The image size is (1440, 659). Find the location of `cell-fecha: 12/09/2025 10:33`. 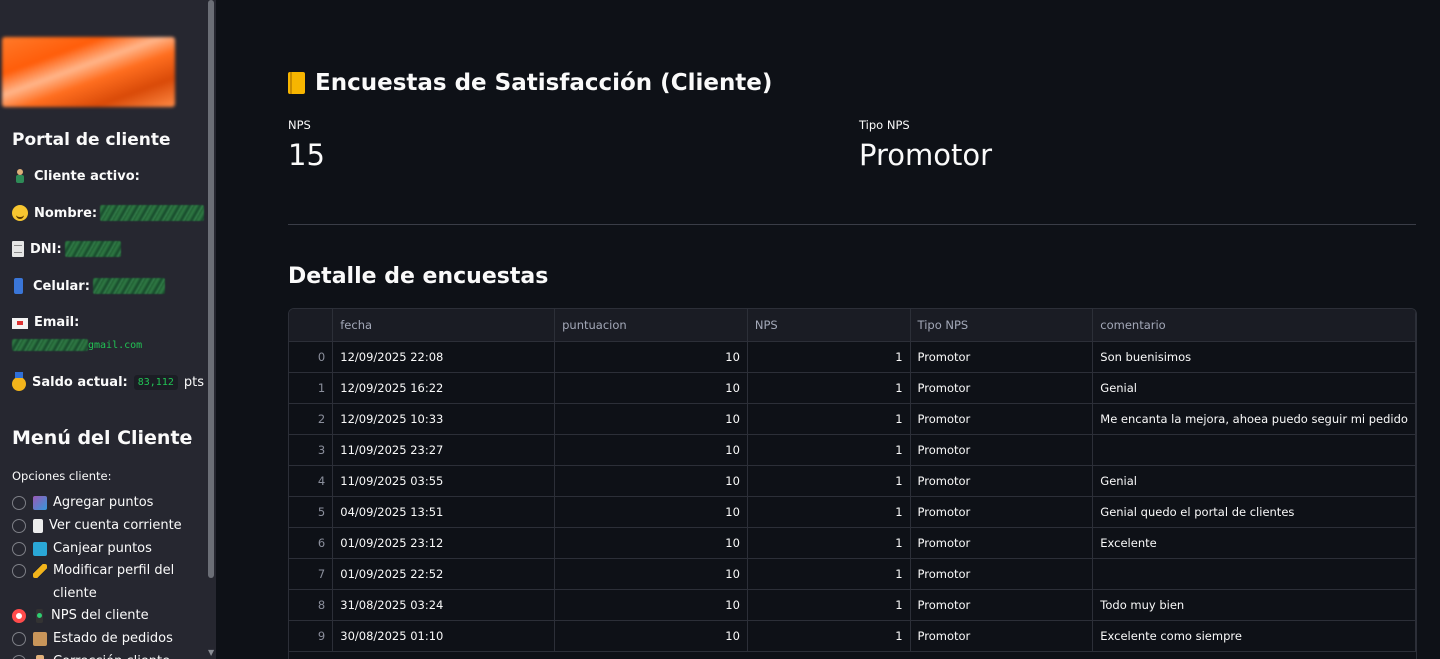

cell-fecha: 12/09/2025 10:33 is located at coordinates (444, 419).